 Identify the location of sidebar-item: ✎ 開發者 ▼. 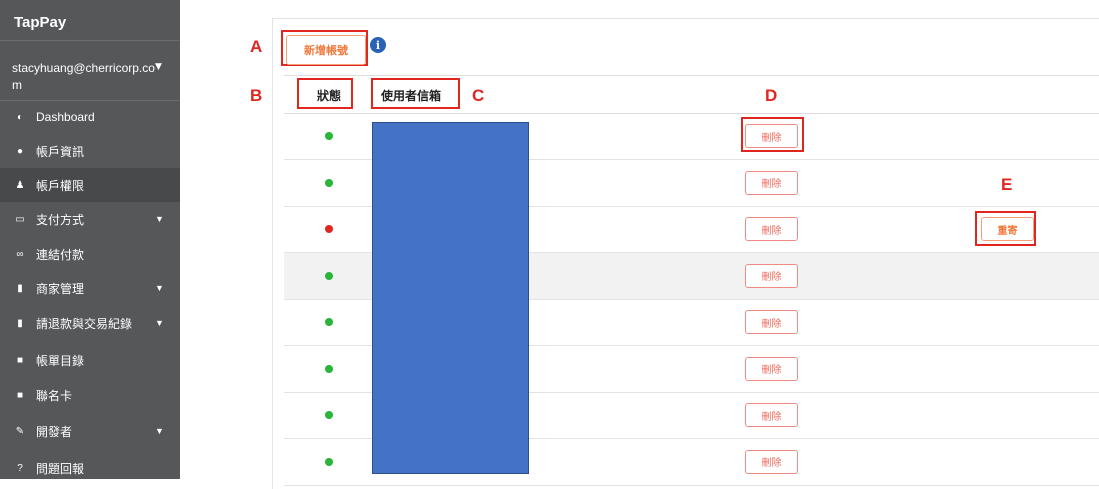
(90, 431).